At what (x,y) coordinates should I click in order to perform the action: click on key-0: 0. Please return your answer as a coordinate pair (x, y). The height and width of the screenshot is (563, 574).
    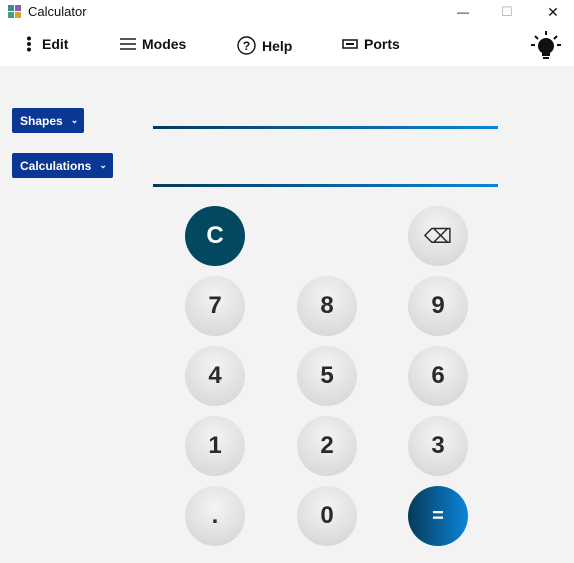
    Looking at the image, I should click on (327, 516).